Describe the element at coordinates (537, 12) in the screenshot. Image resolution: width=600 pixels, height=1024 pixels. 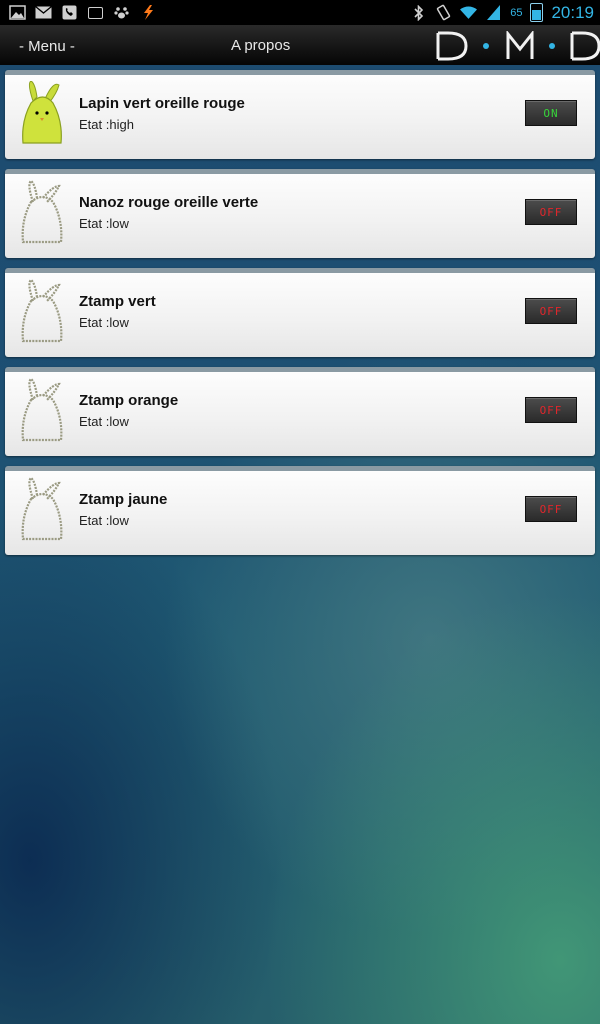
I see `battery-icon` at that location.